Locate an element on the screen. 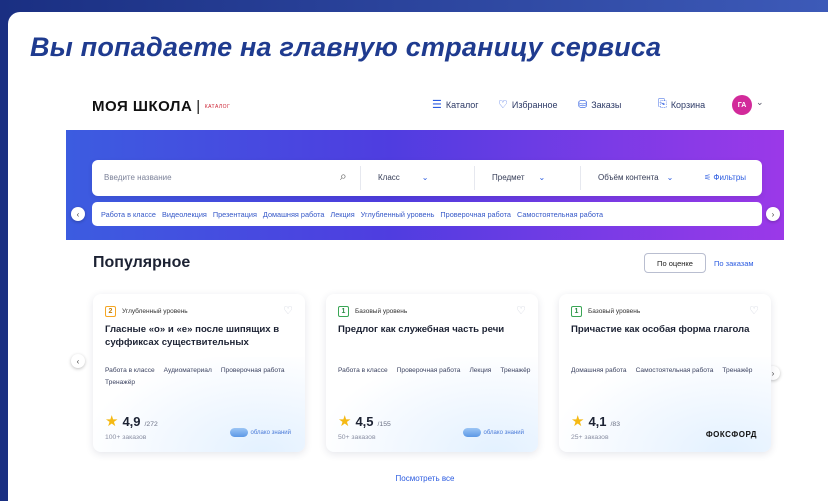 This screenshot has width=828, height=501. chip: Видеолекция is located at coordinates (184, 214).